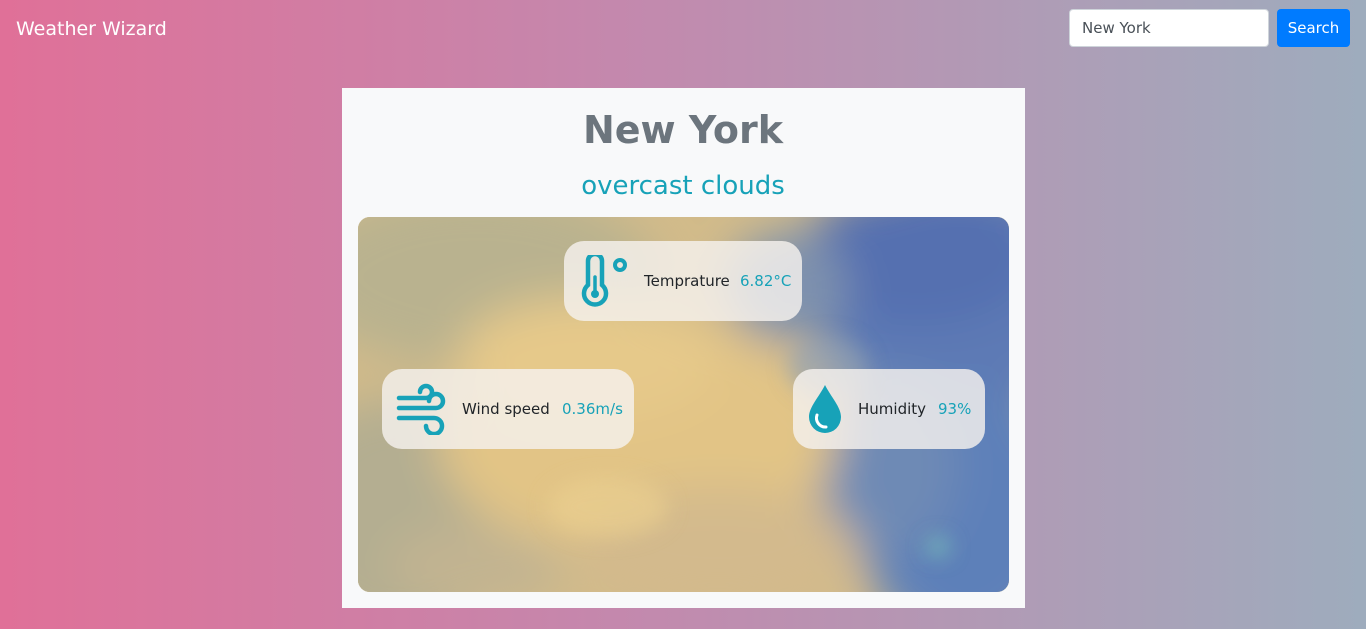 This screenshot has height=629, width=1366. Describe the element at coordinates (592, 409) in the screenshot. I see `wind-speed-value: 0.36m/s` at that location.